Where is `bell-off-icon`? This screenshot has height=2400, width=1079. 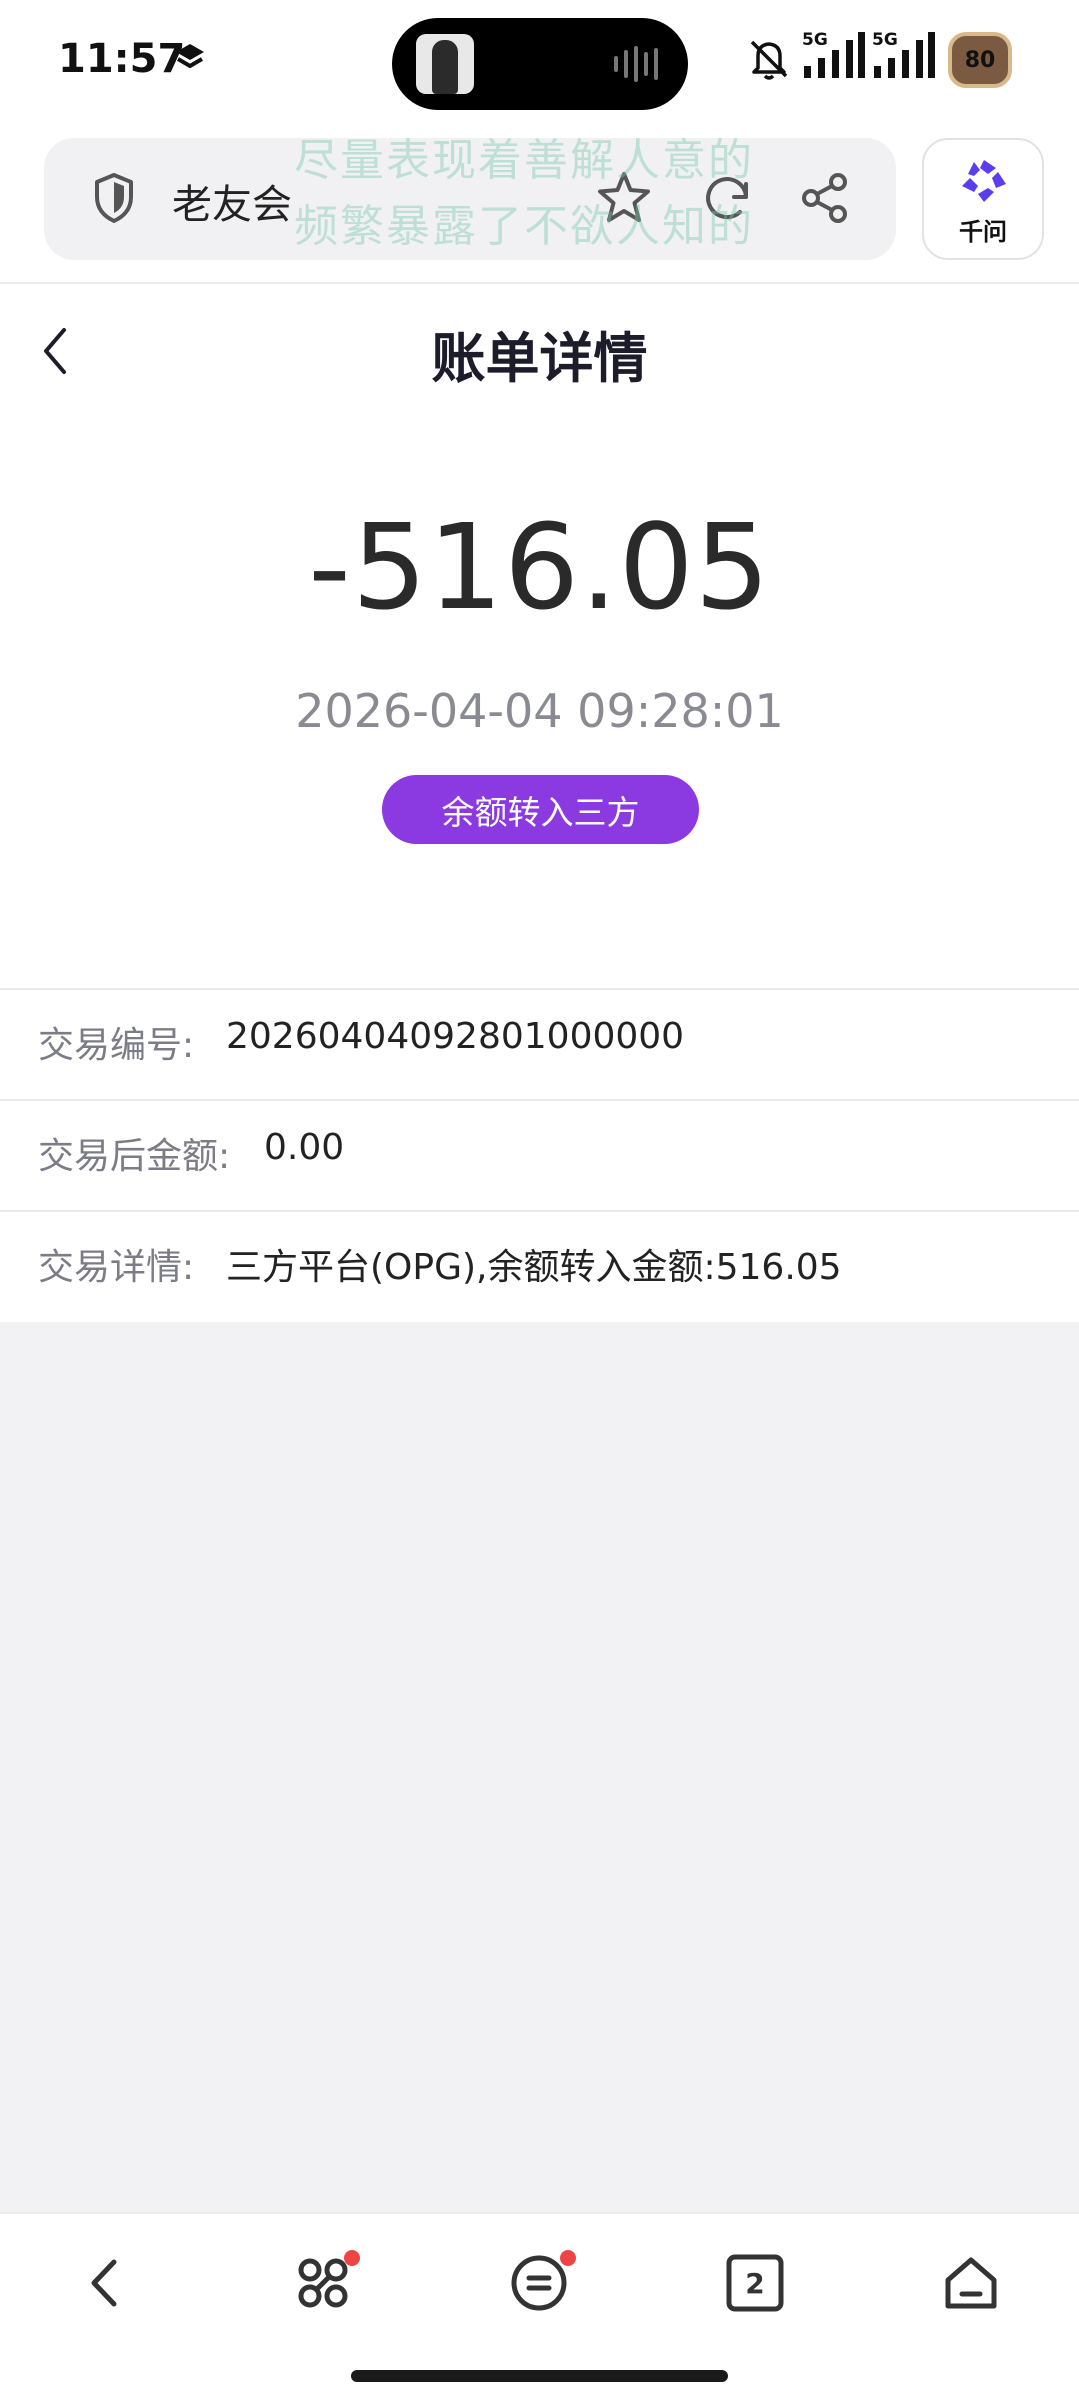 bell-off-icon is located at coordinates (769, 61).